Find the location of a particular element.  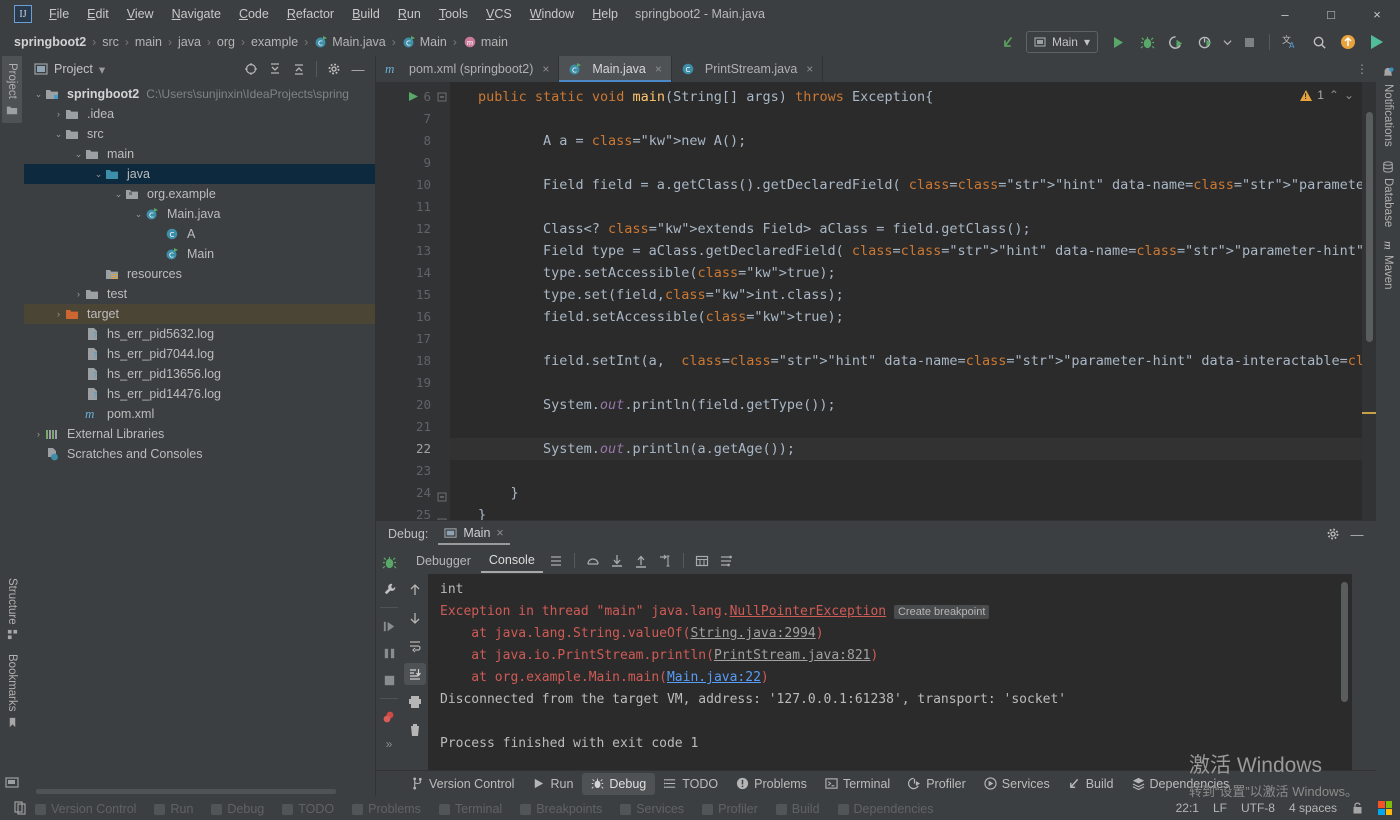

line-number-23: 23 is located at coordinates (406, 471).